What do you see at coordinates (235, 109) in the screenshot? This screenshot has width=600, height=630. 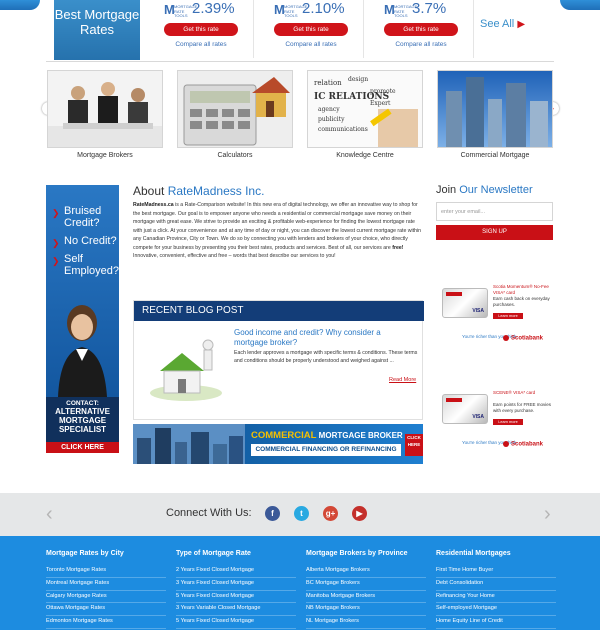 I see `calculators-photo` at bounding box center [235, 109].